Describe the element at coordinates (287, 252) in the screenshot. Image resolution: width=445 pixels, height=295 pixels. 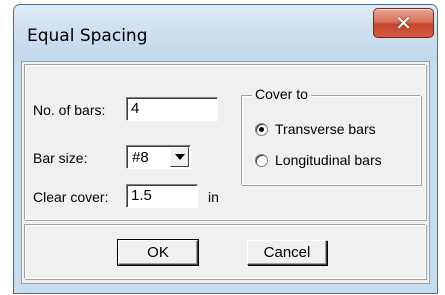
I see `cancel-button: Cancel` at that location.